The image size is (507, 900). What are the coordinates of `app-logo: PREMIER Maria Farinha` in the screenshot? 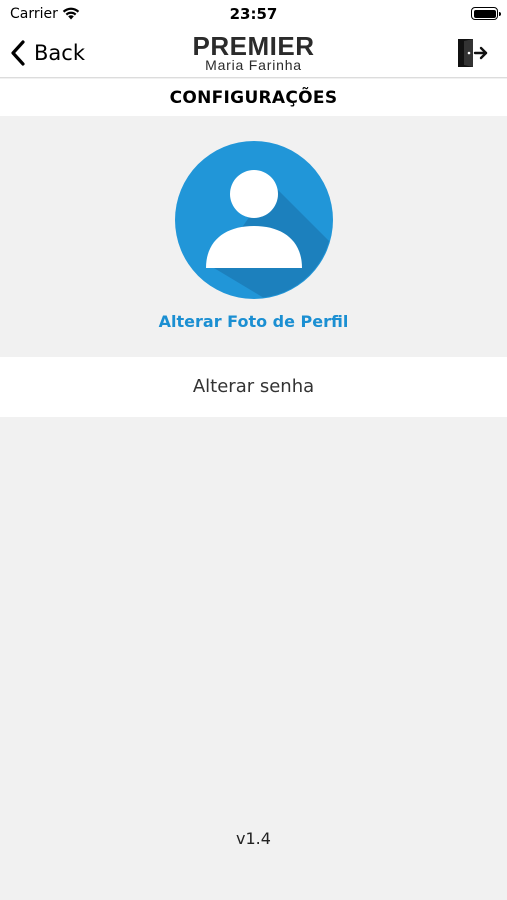 It's located at (253, 52).